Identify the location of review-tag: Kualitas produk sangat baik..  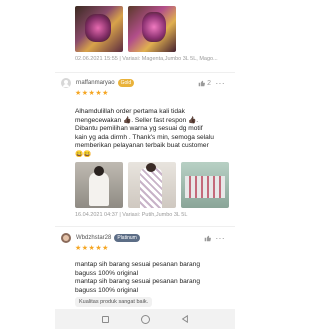
(114, 302).